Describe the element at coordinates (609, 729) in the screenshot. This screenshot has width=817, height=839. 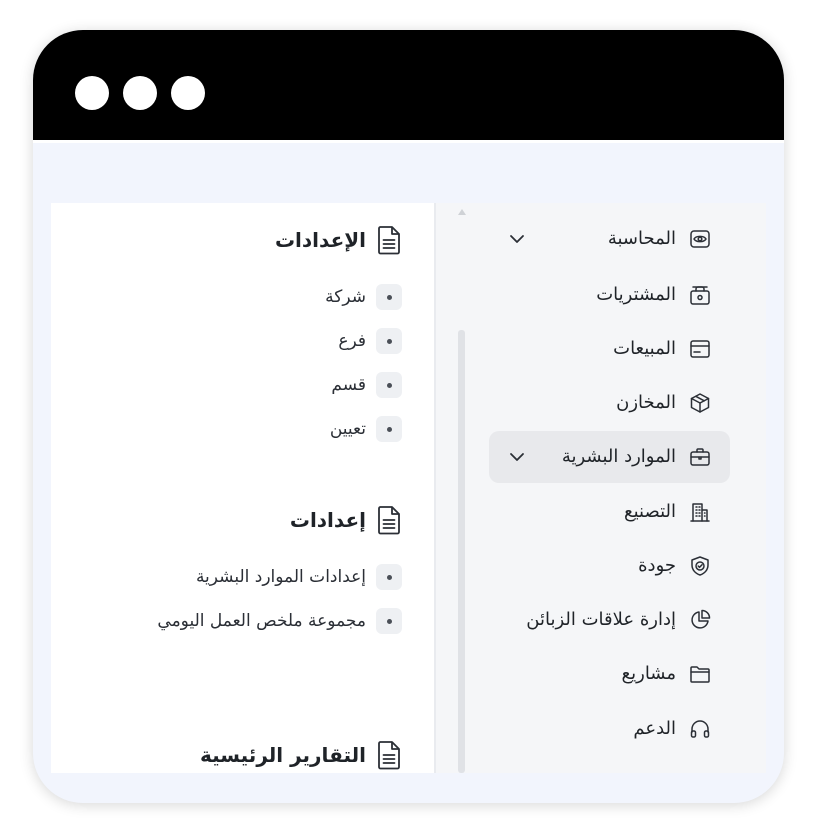
I see `sidebar-item-support: الدعم` at that location.